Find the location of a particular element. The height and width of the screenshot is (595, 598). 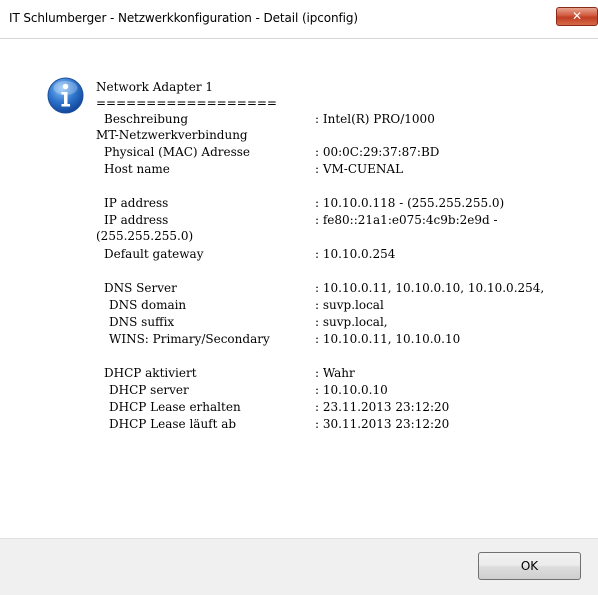

row-label: WINS: Primary/Secondary is located at coordinates (189, 339).